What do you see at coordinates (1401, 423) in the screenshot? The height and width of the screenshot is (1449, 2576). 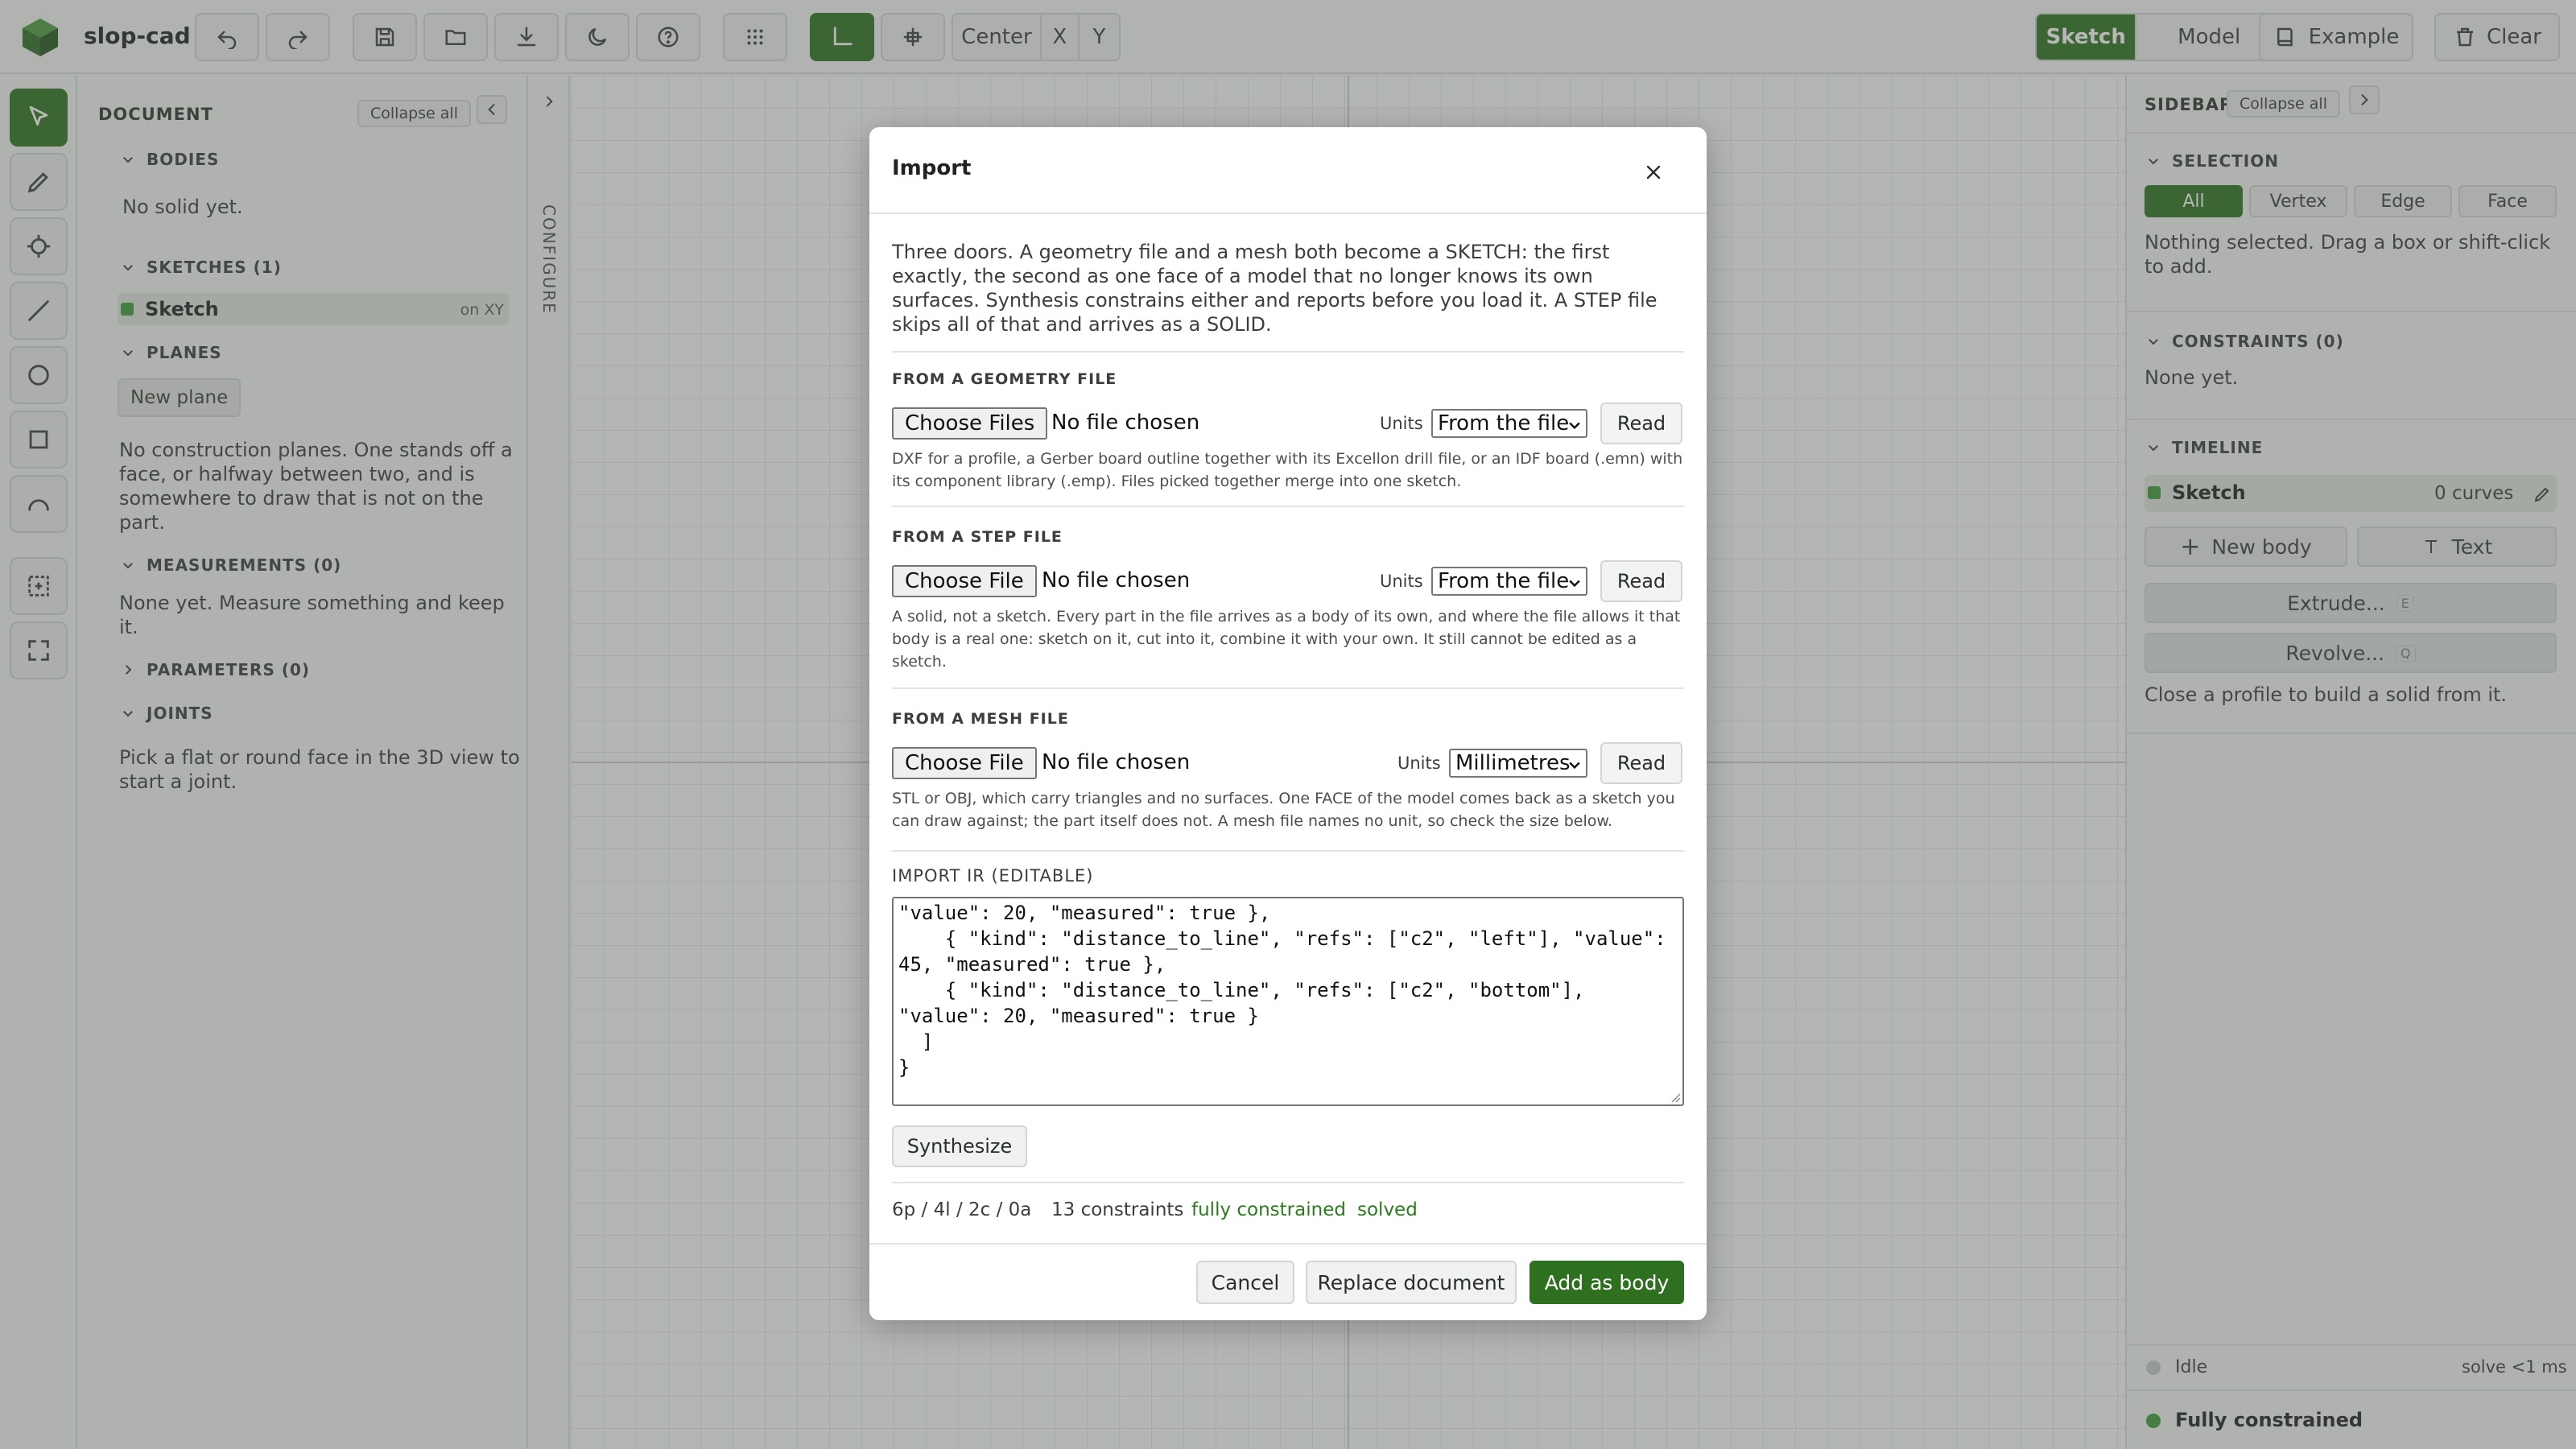 I see `geometry-units-label: Units` at bounding box center [1401, 423].